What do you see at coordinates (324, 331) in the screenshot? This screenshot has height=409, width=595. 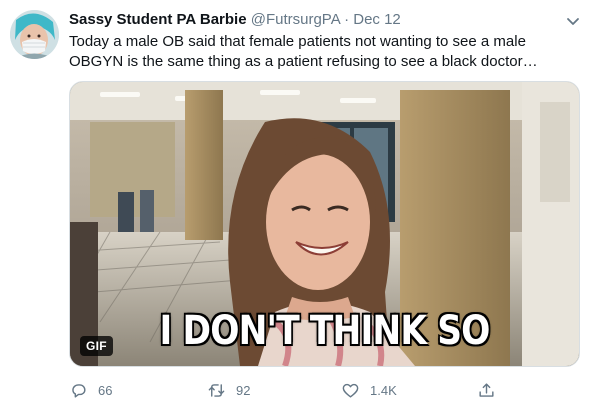 I see `gif-caption: I DON'T THINK SO` at bounding box center [324, 331].